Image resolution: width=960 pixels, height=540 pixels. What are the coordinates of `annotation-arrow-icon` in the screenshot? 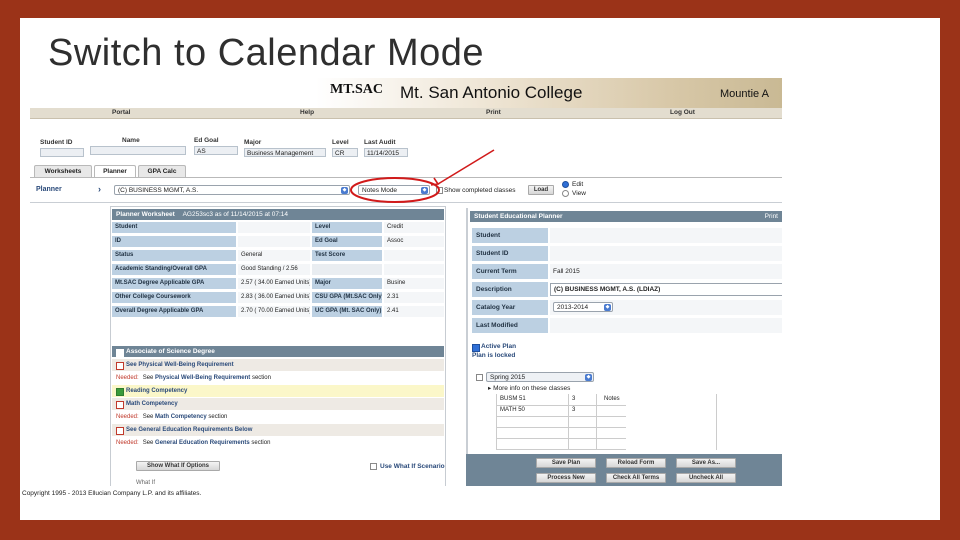 It's located at (466, 167).